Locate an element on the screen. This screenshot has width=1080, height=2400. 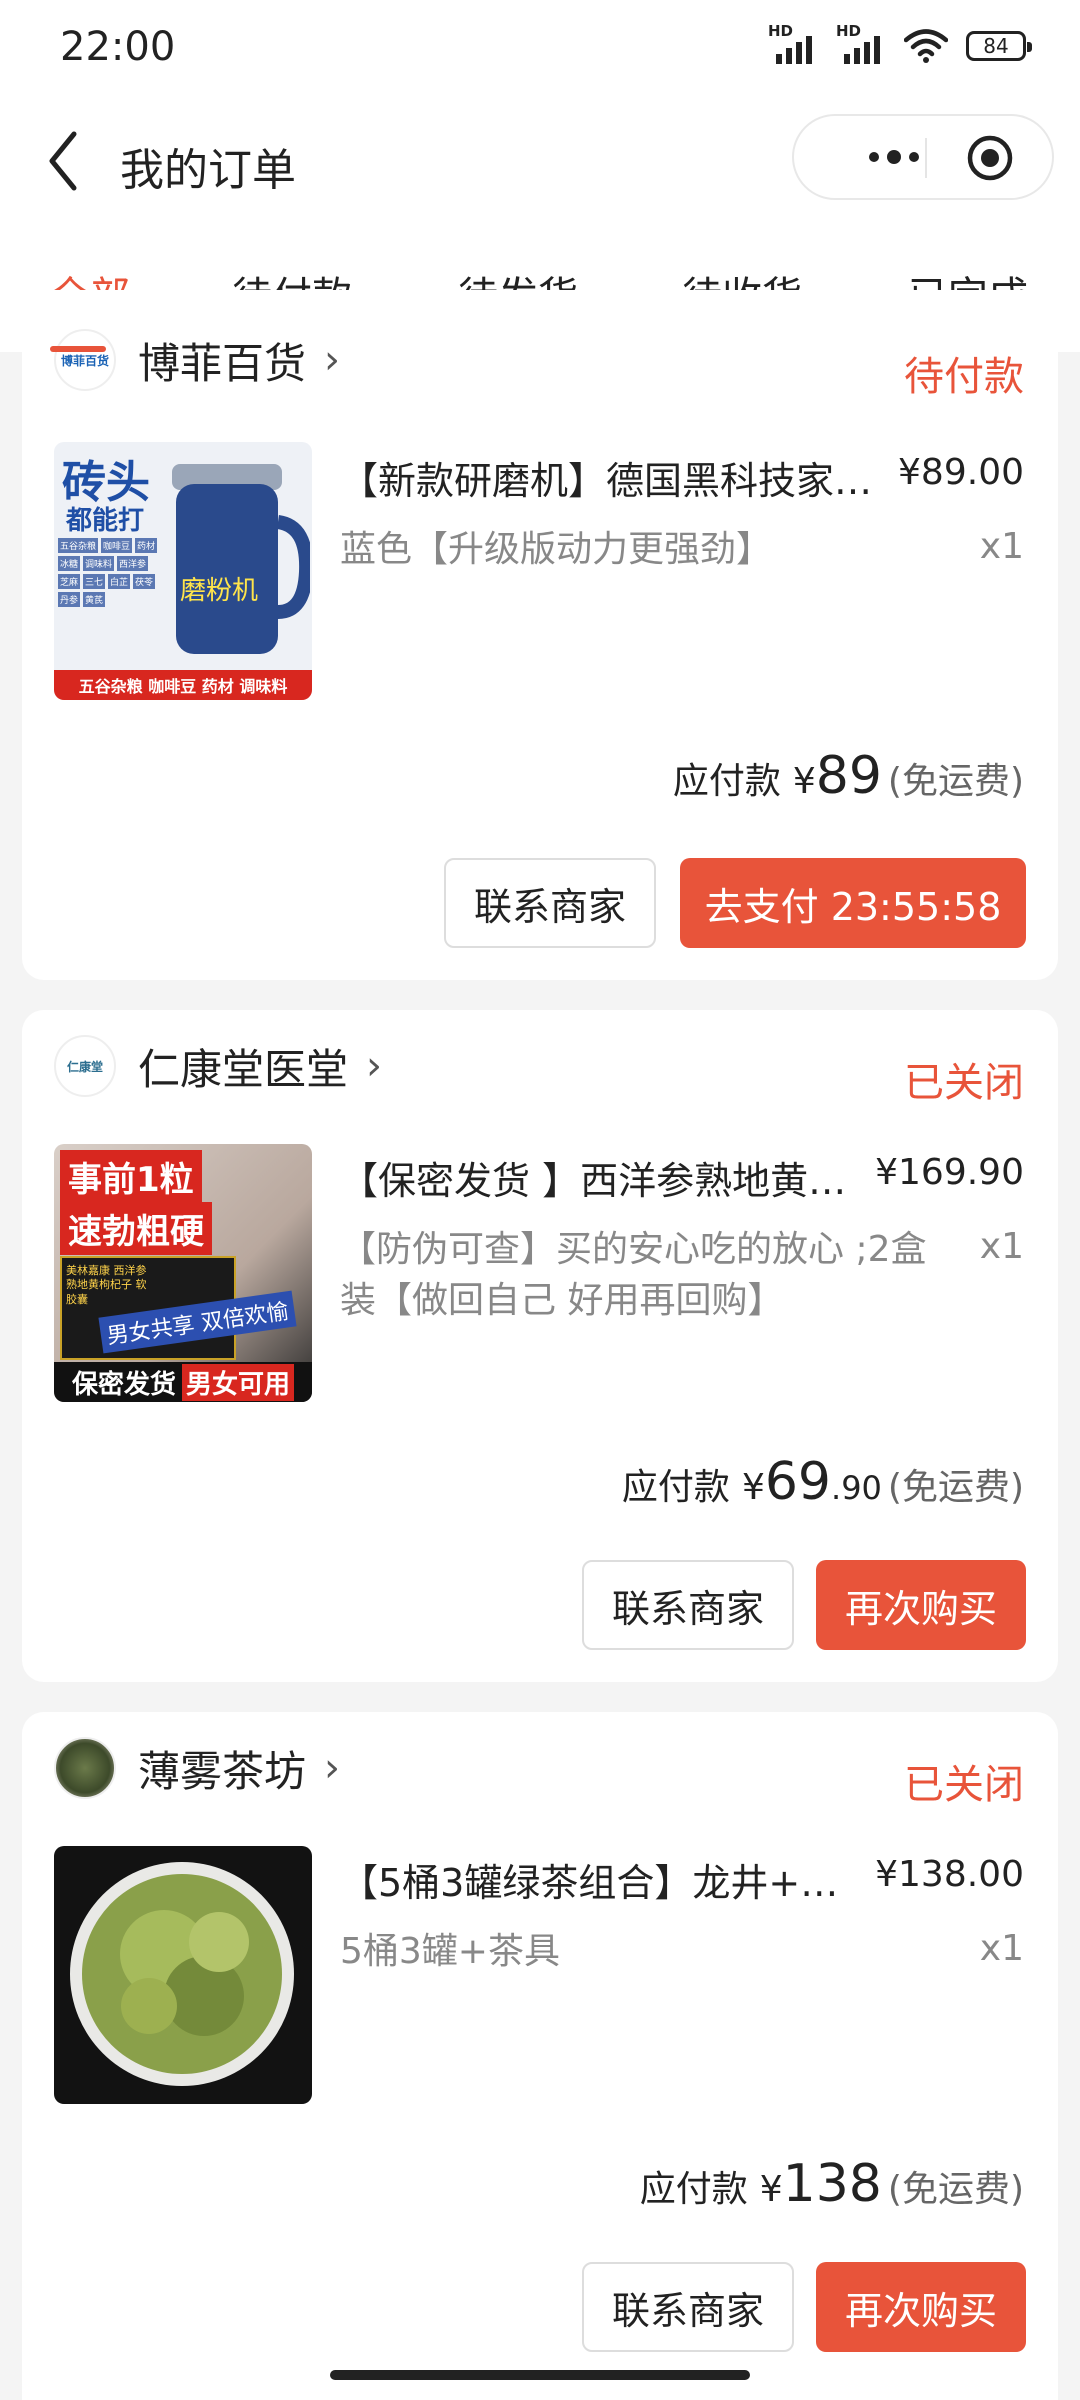
product-spec: 蓝色【升级版动力更强劲】 is located at coordinates (556, 549).